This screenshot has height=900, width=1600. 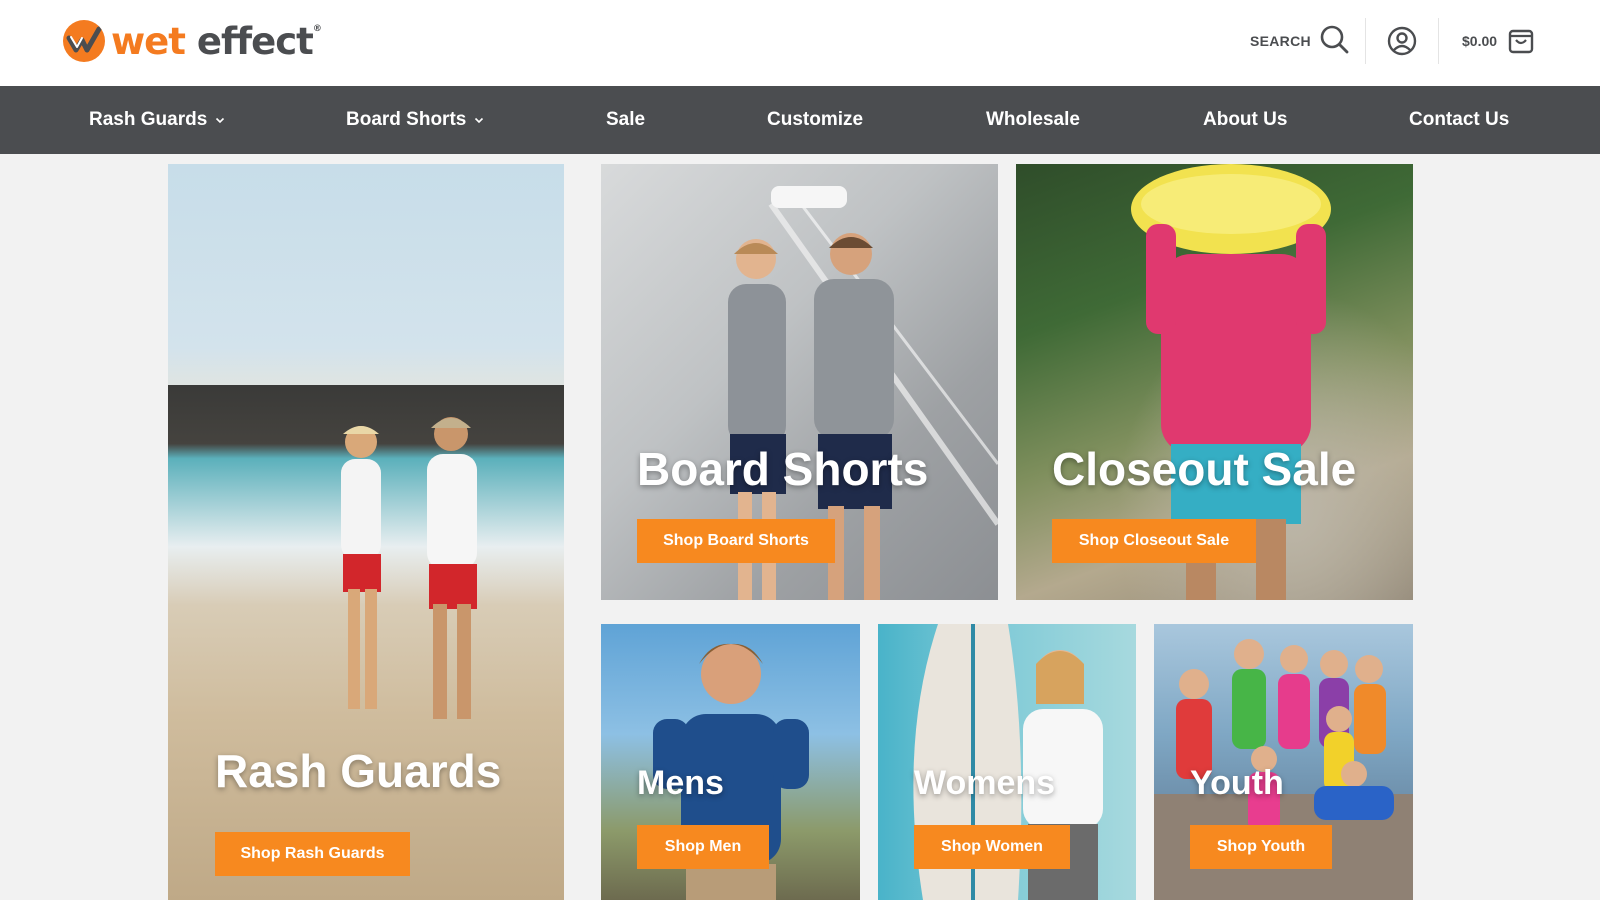 What do you see at coordinates (1007, 762) in the screenshot?
I see `promo-tile-womens: Womens Shop Women` at bounding box center [1007, 762].